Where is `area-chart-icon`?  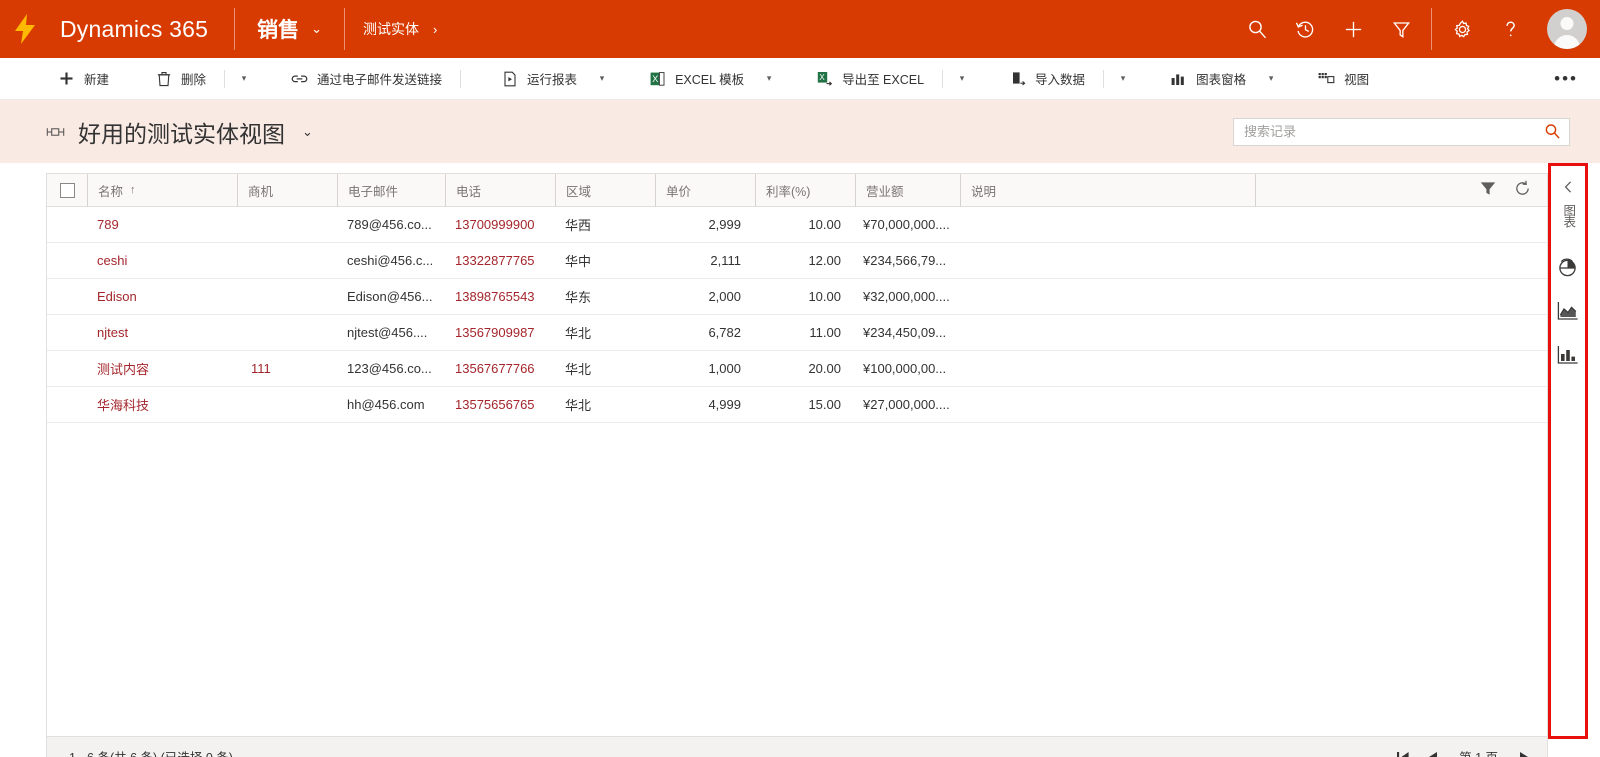
area-chart-icon is located at coordinates (1568, 311).